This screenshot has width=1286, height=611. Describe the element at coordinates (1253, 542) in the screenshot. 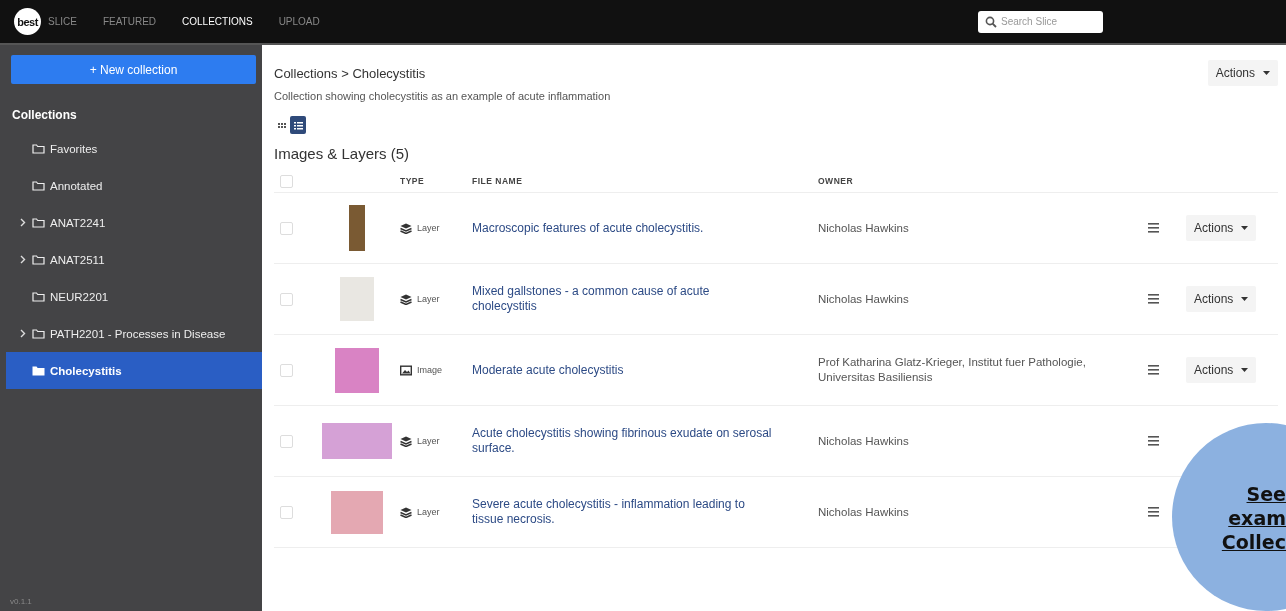

I see `callout-link: Collec` at that location.